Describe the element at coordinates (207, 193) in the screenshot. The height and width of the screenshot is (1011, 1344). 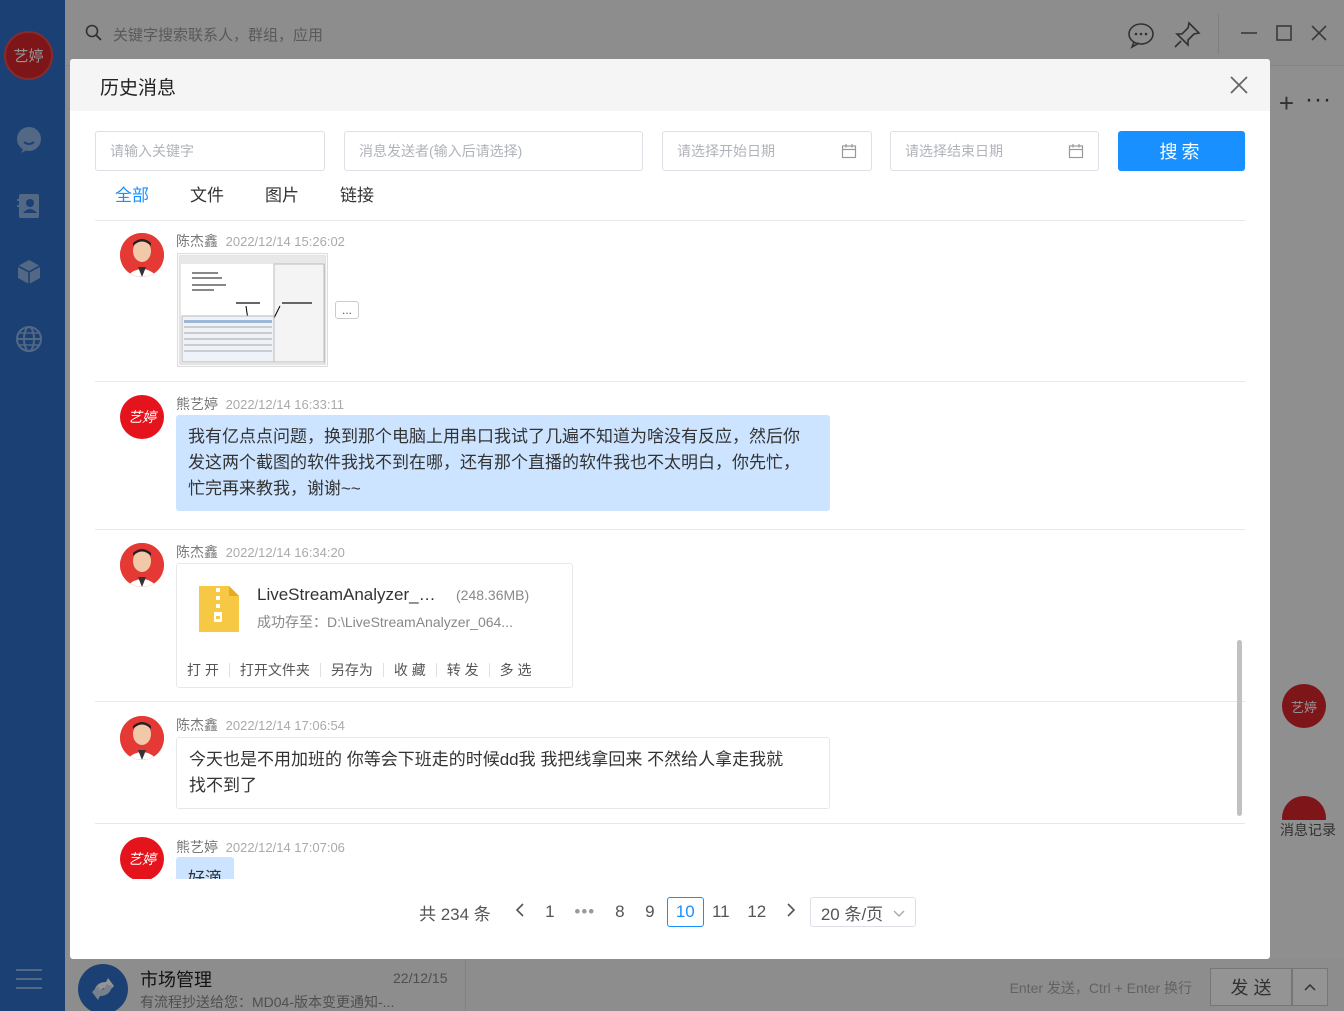
I see `tab-files: 文件` at that location.